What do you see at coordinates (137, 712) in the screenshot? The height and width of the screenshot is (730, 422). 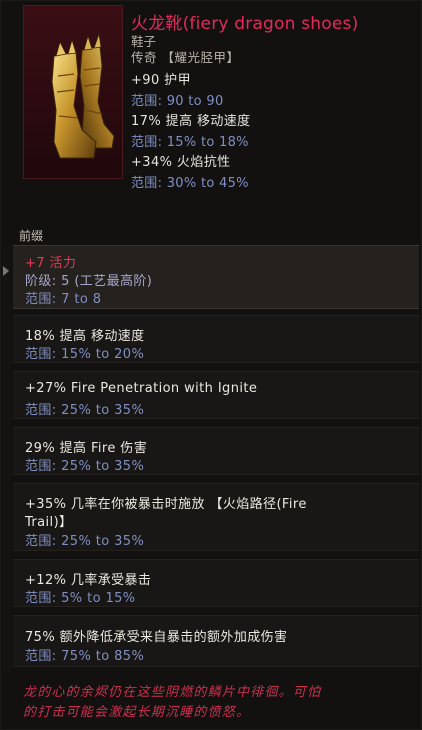 I see `lore-line: 的打击可能会激起长期沉睡的愤怒。` at bounding box center [137, 712].